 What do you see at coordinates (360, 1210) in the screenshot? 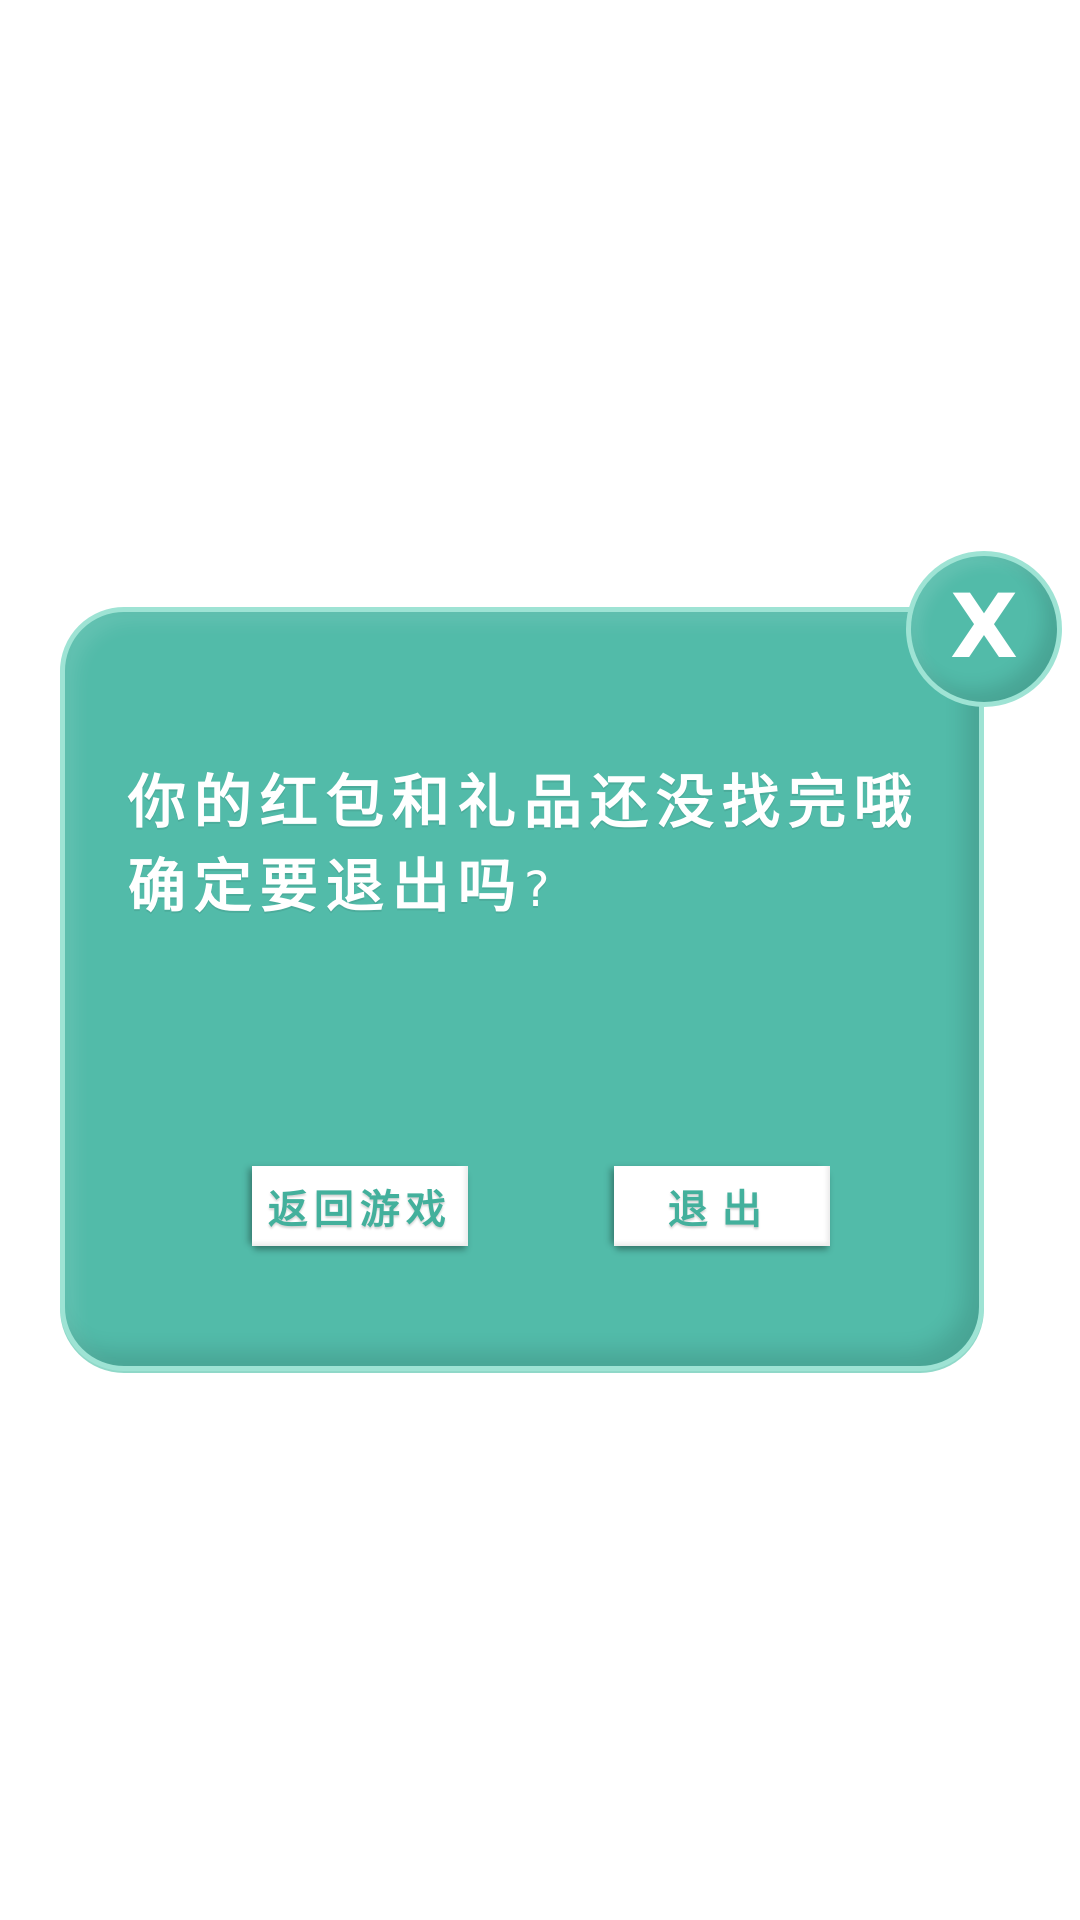
I see `return-to-game-label: 返回游戏` at bounding box center [360, 1210].